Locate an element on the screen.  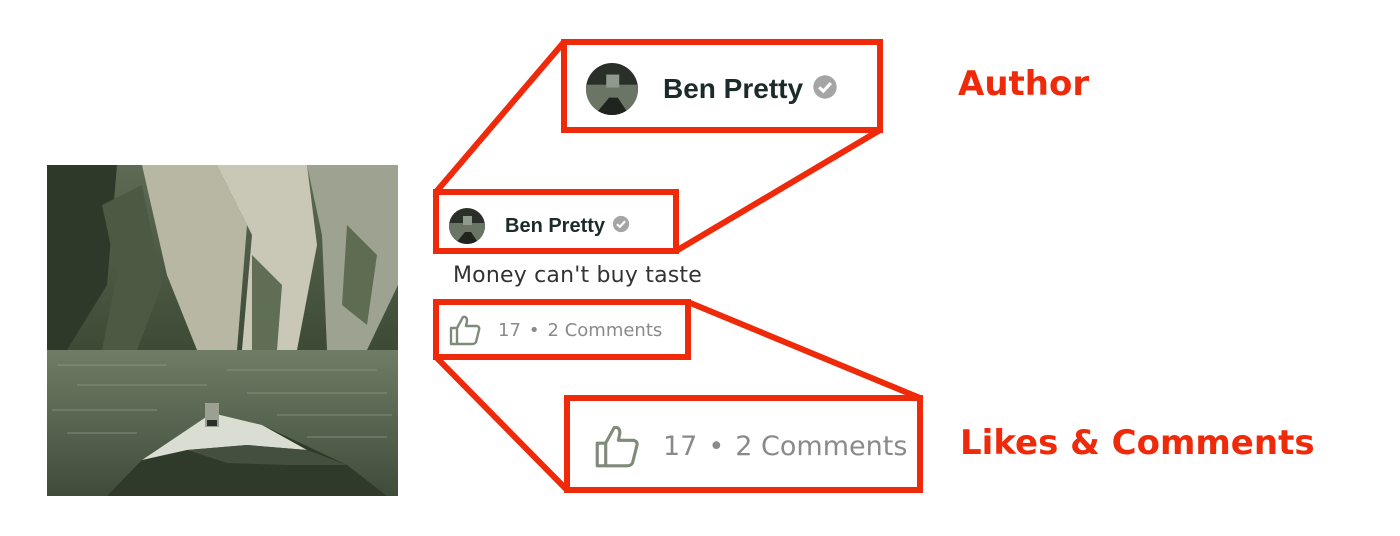
author-avatar-zoom is located at coordinates (612, 89).